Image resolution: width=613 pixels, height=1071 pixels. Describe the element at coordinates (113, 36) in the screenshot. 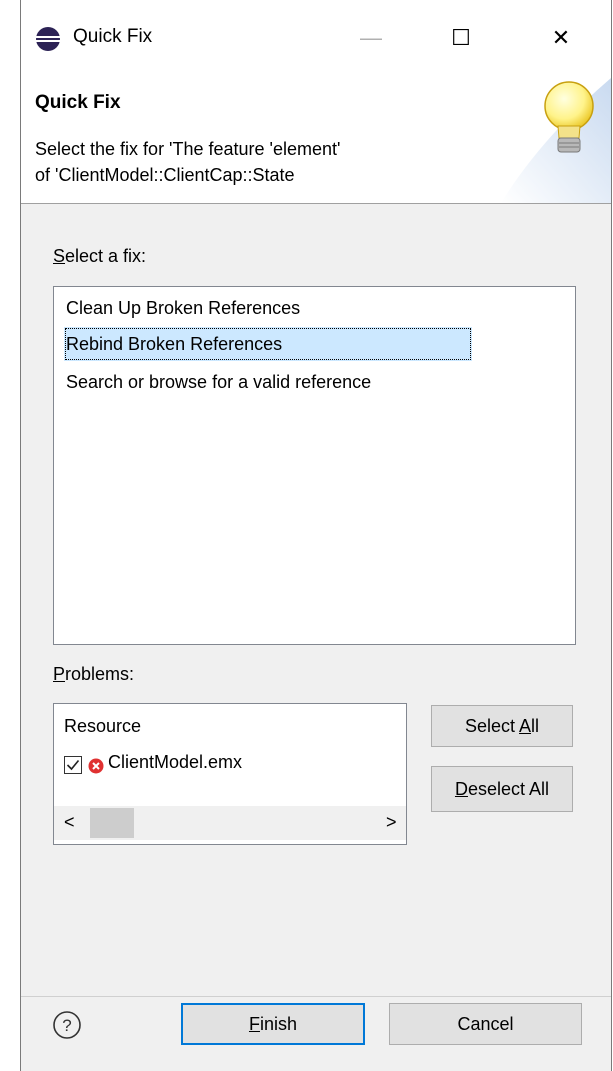

I see `window-title: Quick Fix` at that location.